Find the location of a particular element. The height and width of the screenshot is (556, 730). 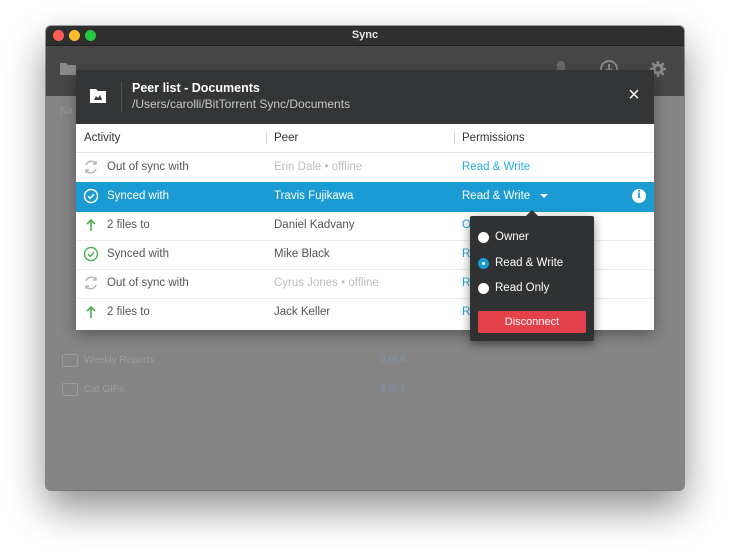

list-item: Weekly Reports is located at coordinates (108, 360).